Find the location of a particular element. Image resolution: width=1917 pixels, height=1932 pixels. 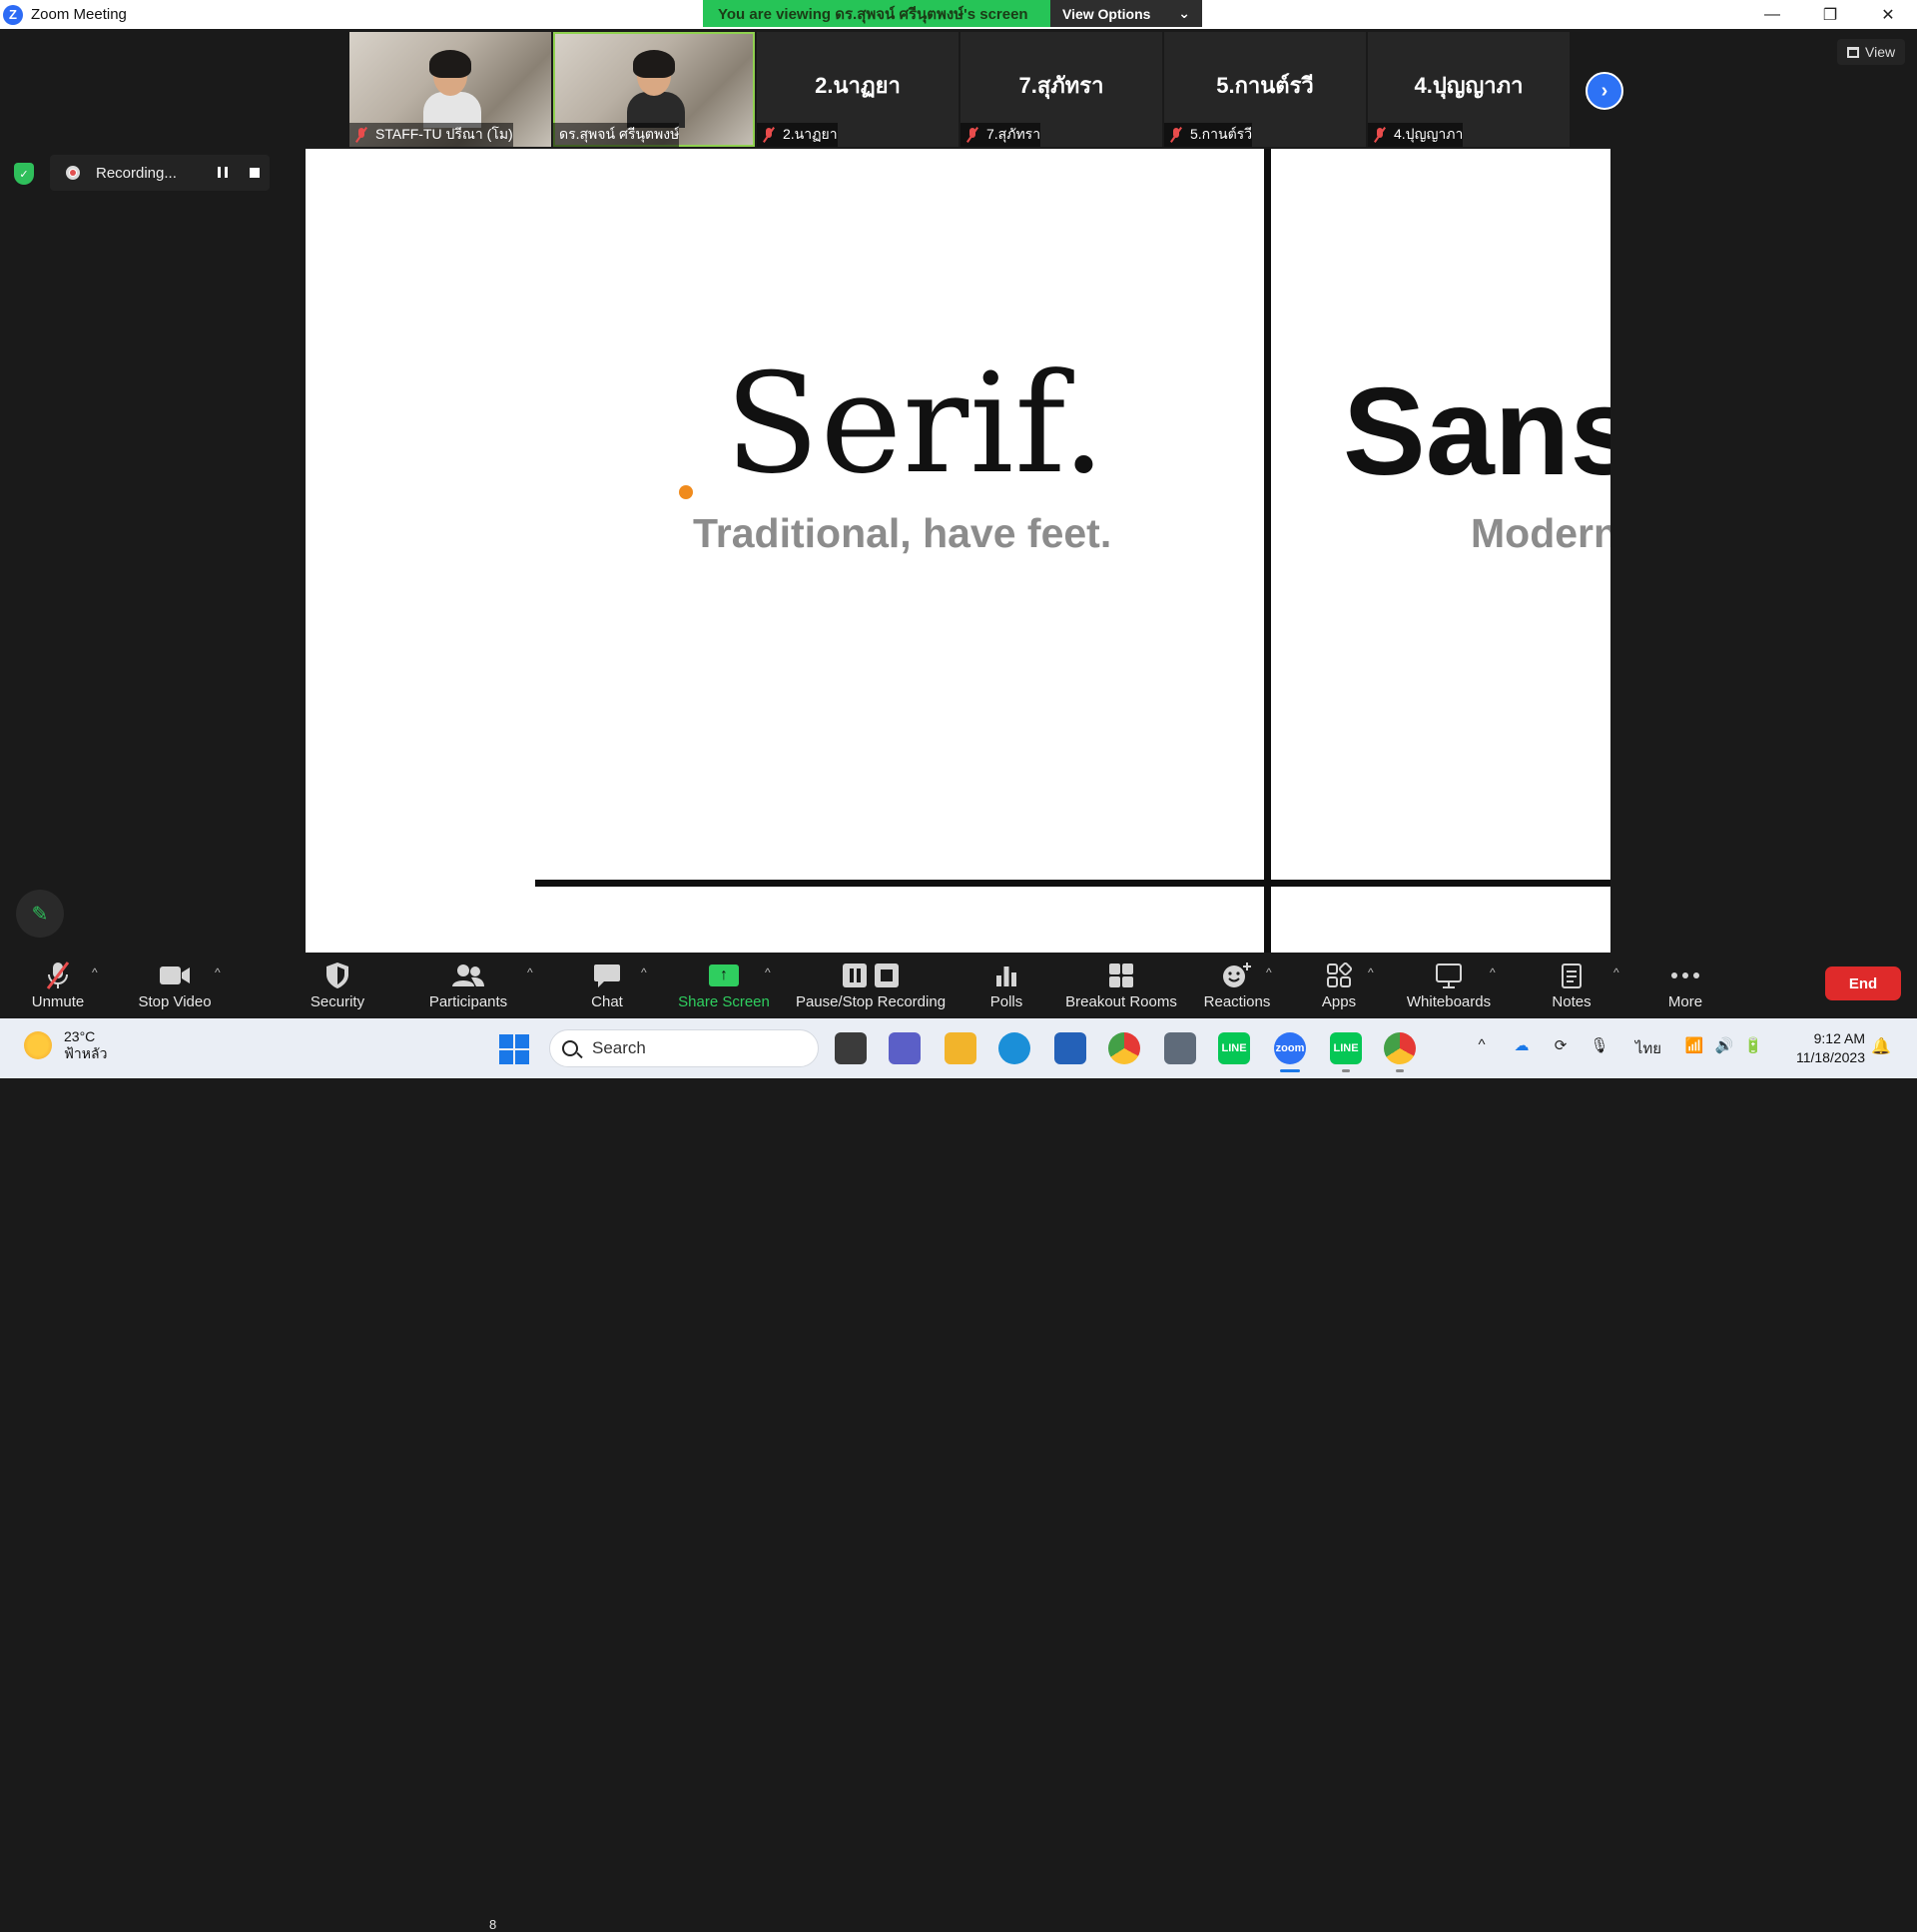

gallery-view-icon is located at coordinates (1853, 52).